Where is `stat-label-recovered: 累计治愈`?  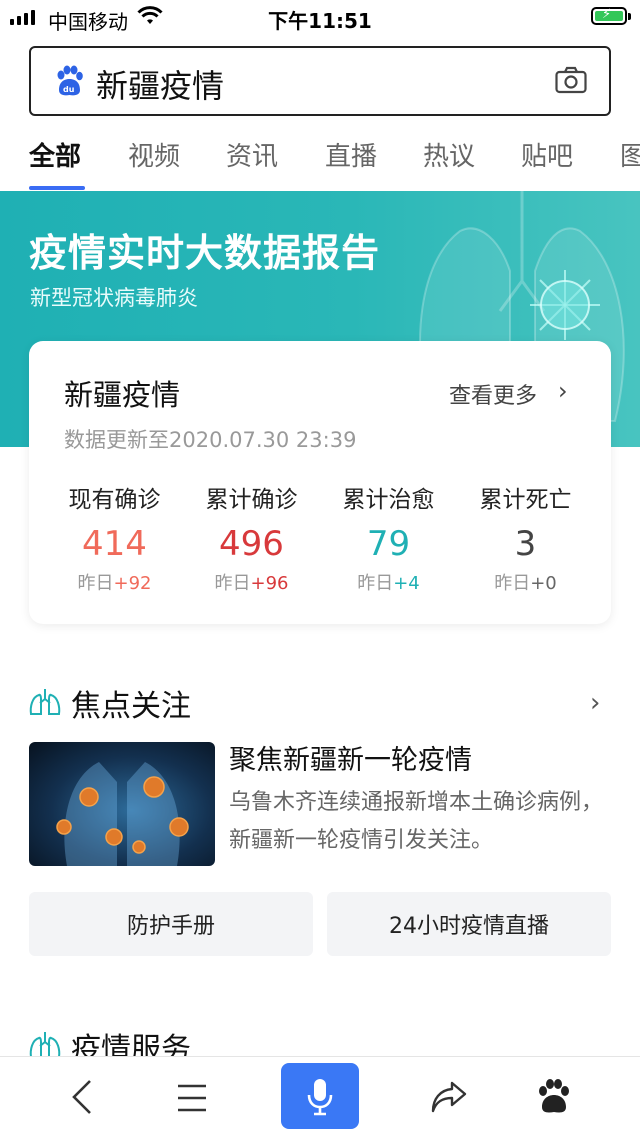
stat-label-recovered: 累计治愈 is located at coordinates (388, 500).